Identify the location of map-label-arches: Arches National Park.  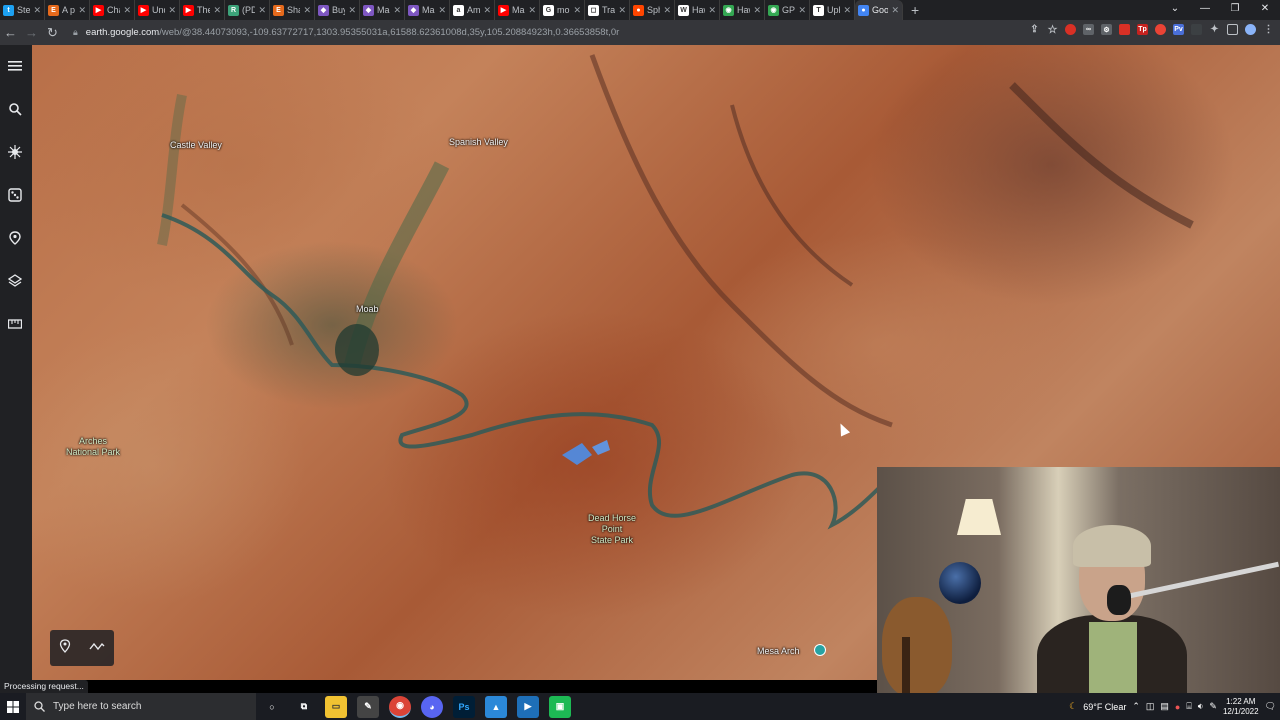
(93, 447).